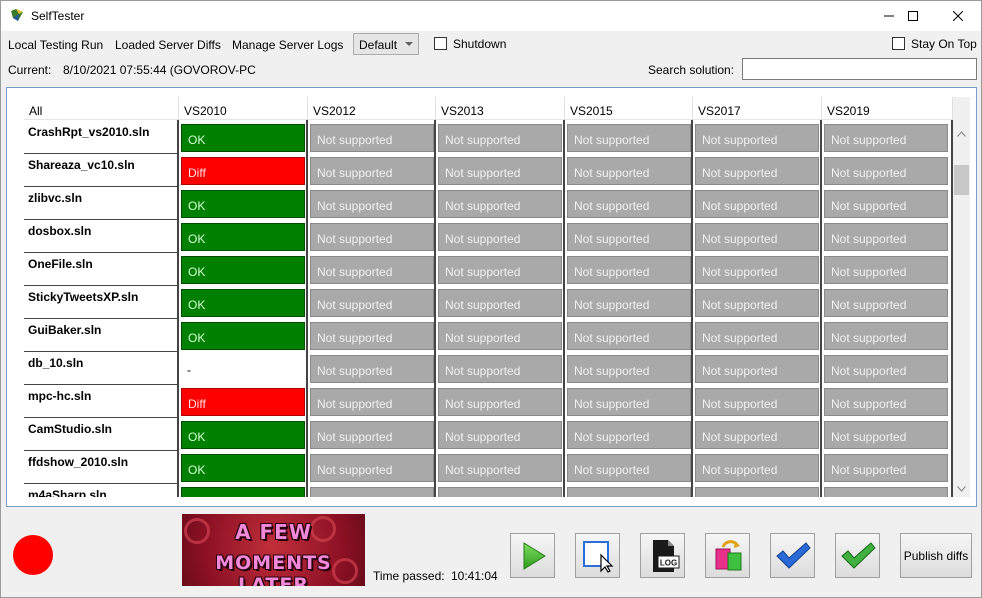 This screenshot has width=982, height=598. What do you see at coordinates (961, 488) in the screenshot?
I see `scroll-down-button` at bounding box center [961, 488].